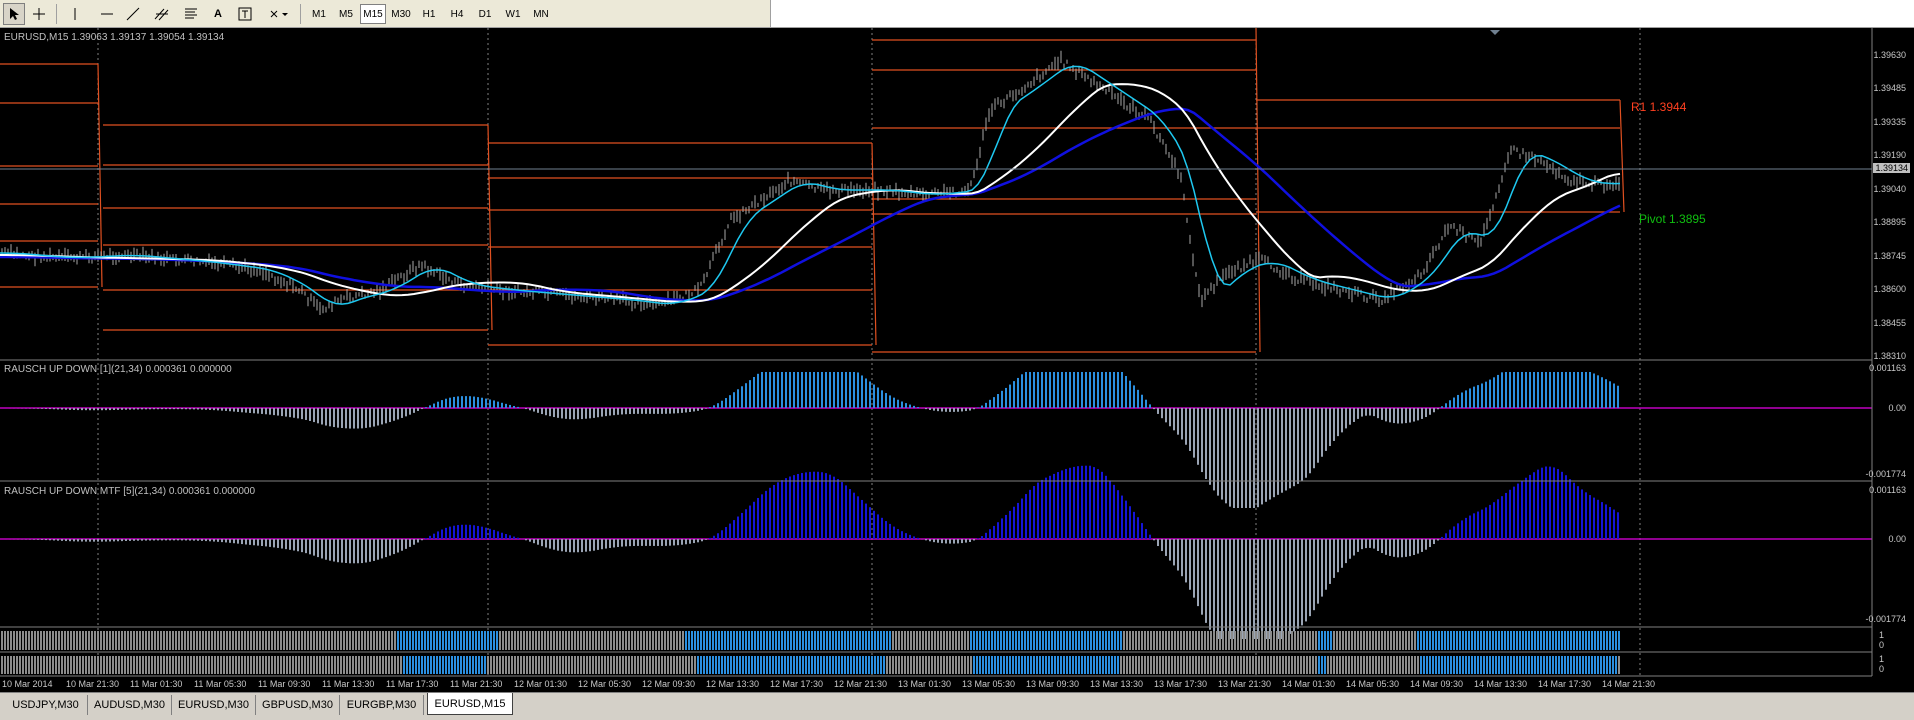 The height and width of the screenshot is (720, 1914). I want to click on price-label: 1.38895, so click(1889, 222).